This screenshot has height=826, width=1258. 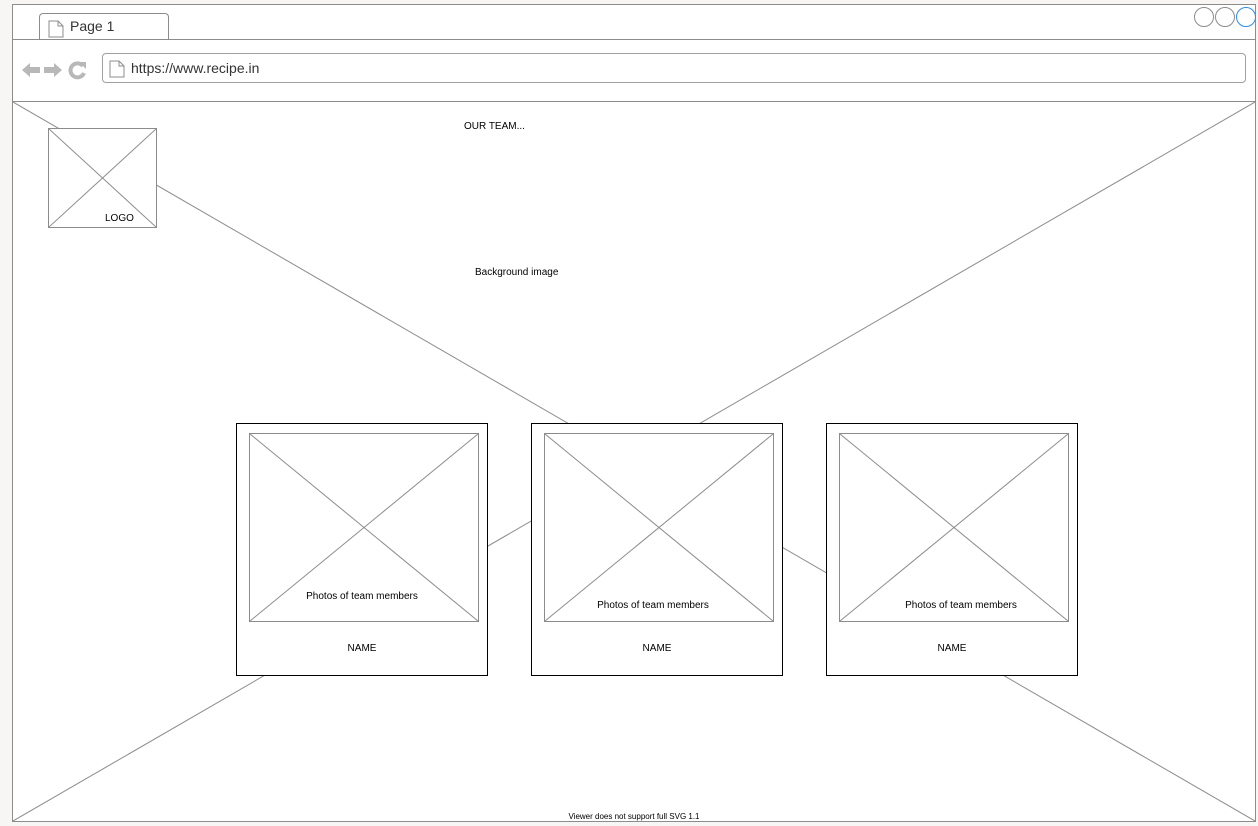 What do you see at coordinates (195, 68) in the screenshot?
I see `url-text: https://www.recipe.in` at bounding box center [195, 68].